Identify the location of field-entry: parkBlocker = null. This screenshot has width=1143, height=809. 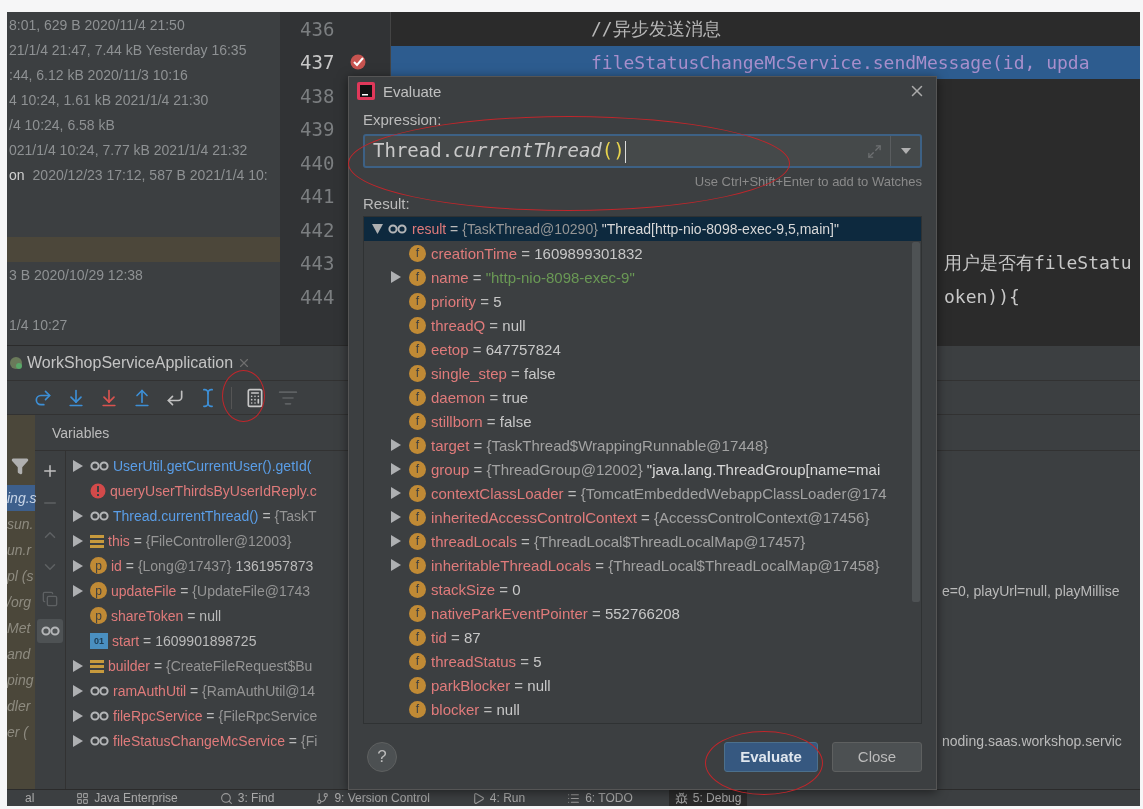
(491, 685).